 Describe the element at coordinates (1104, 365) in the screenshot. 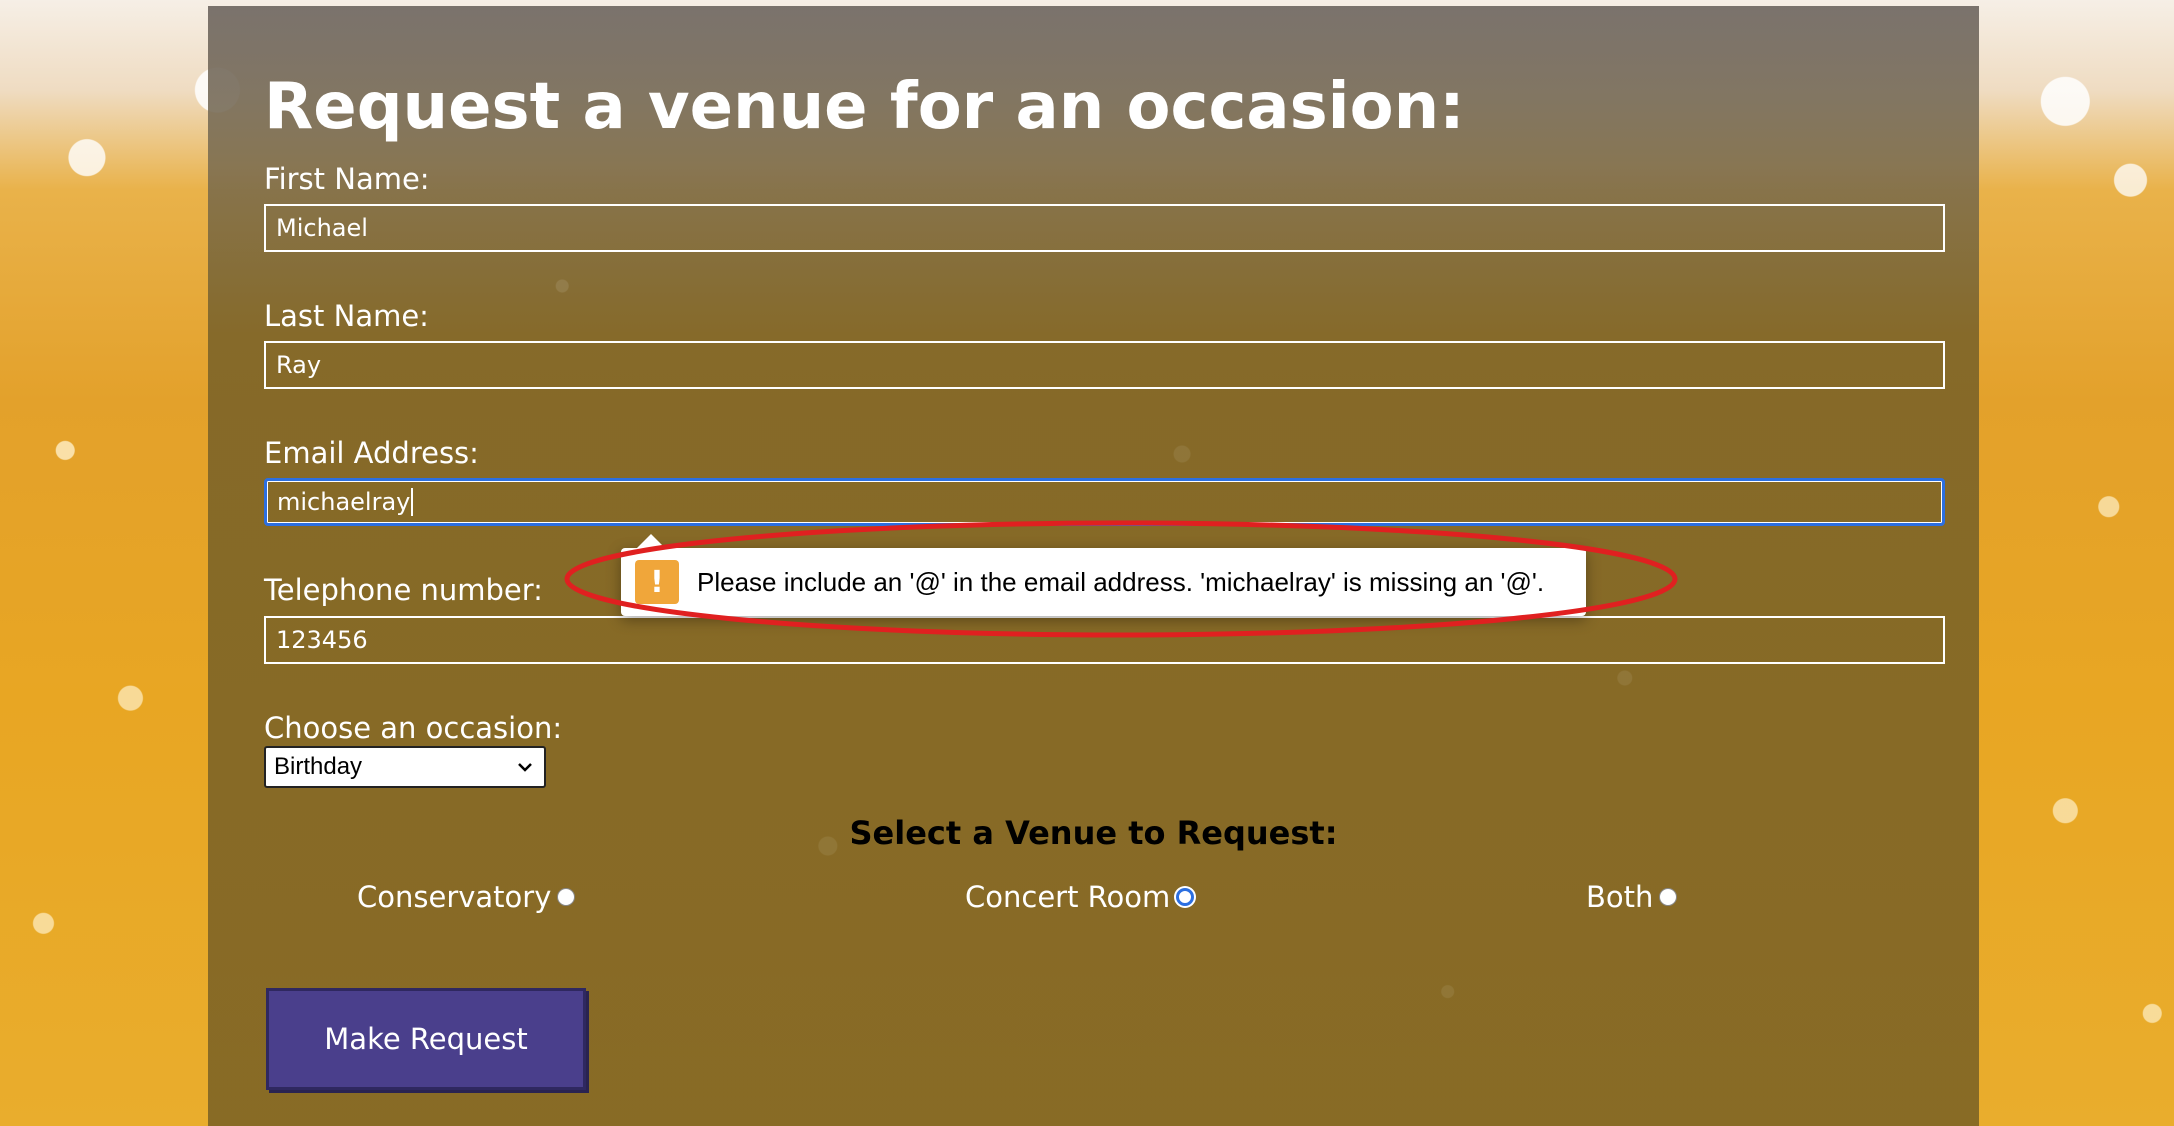

I see `last-name-field: Ray` at that location.